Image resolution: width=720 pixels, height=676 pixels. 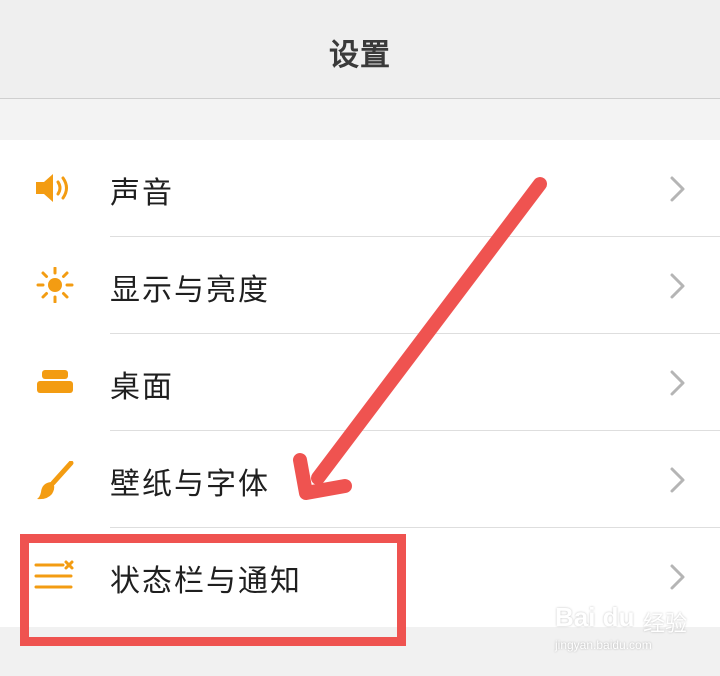 What do you see at coordinates (55, 480) in the screenshot?
I see `brush-icon` at bounding box center [55, 480].